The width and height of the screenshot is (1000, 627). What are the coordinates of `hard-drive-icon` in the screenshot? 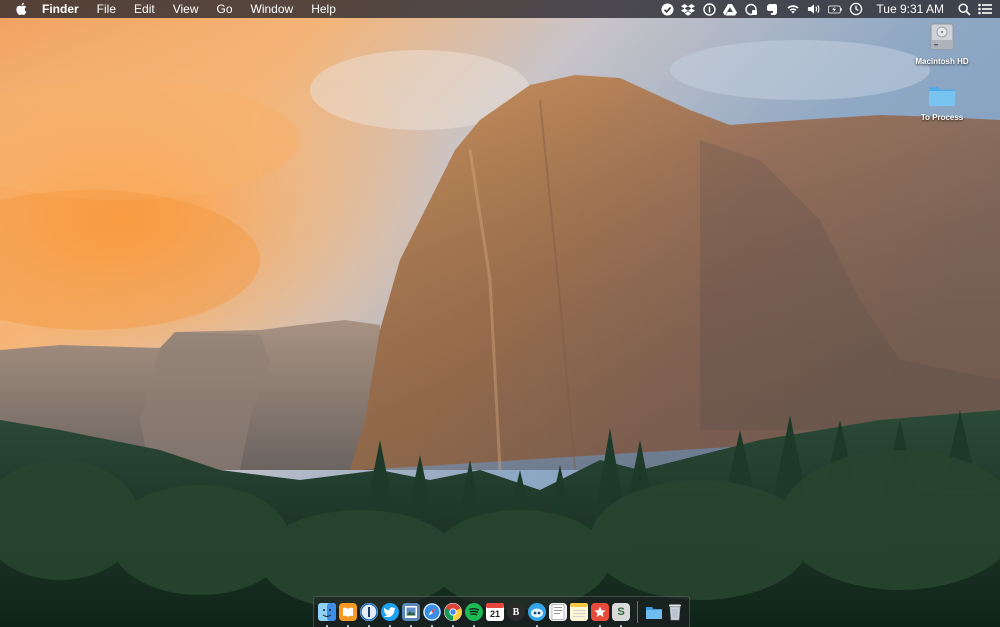 It's located at (942, 38).